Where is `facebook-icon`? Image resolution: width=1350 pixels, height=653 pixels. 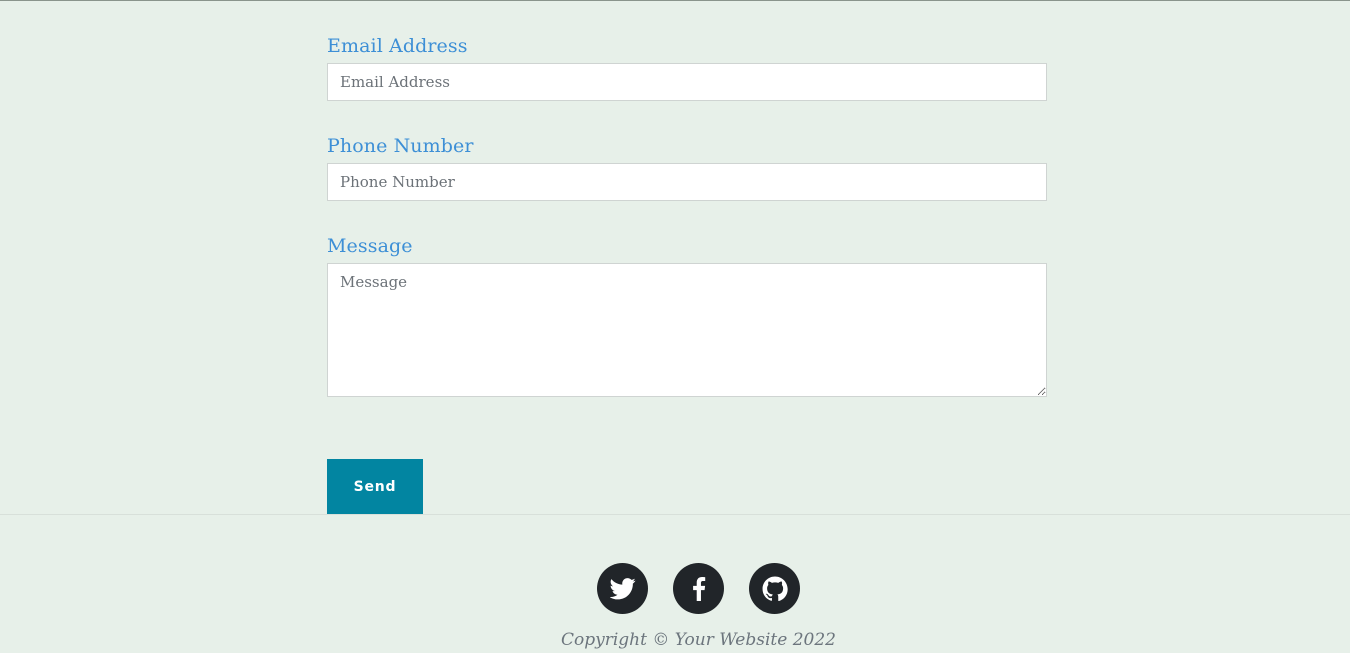
facebook-icon is located at coordinates (698, 588).